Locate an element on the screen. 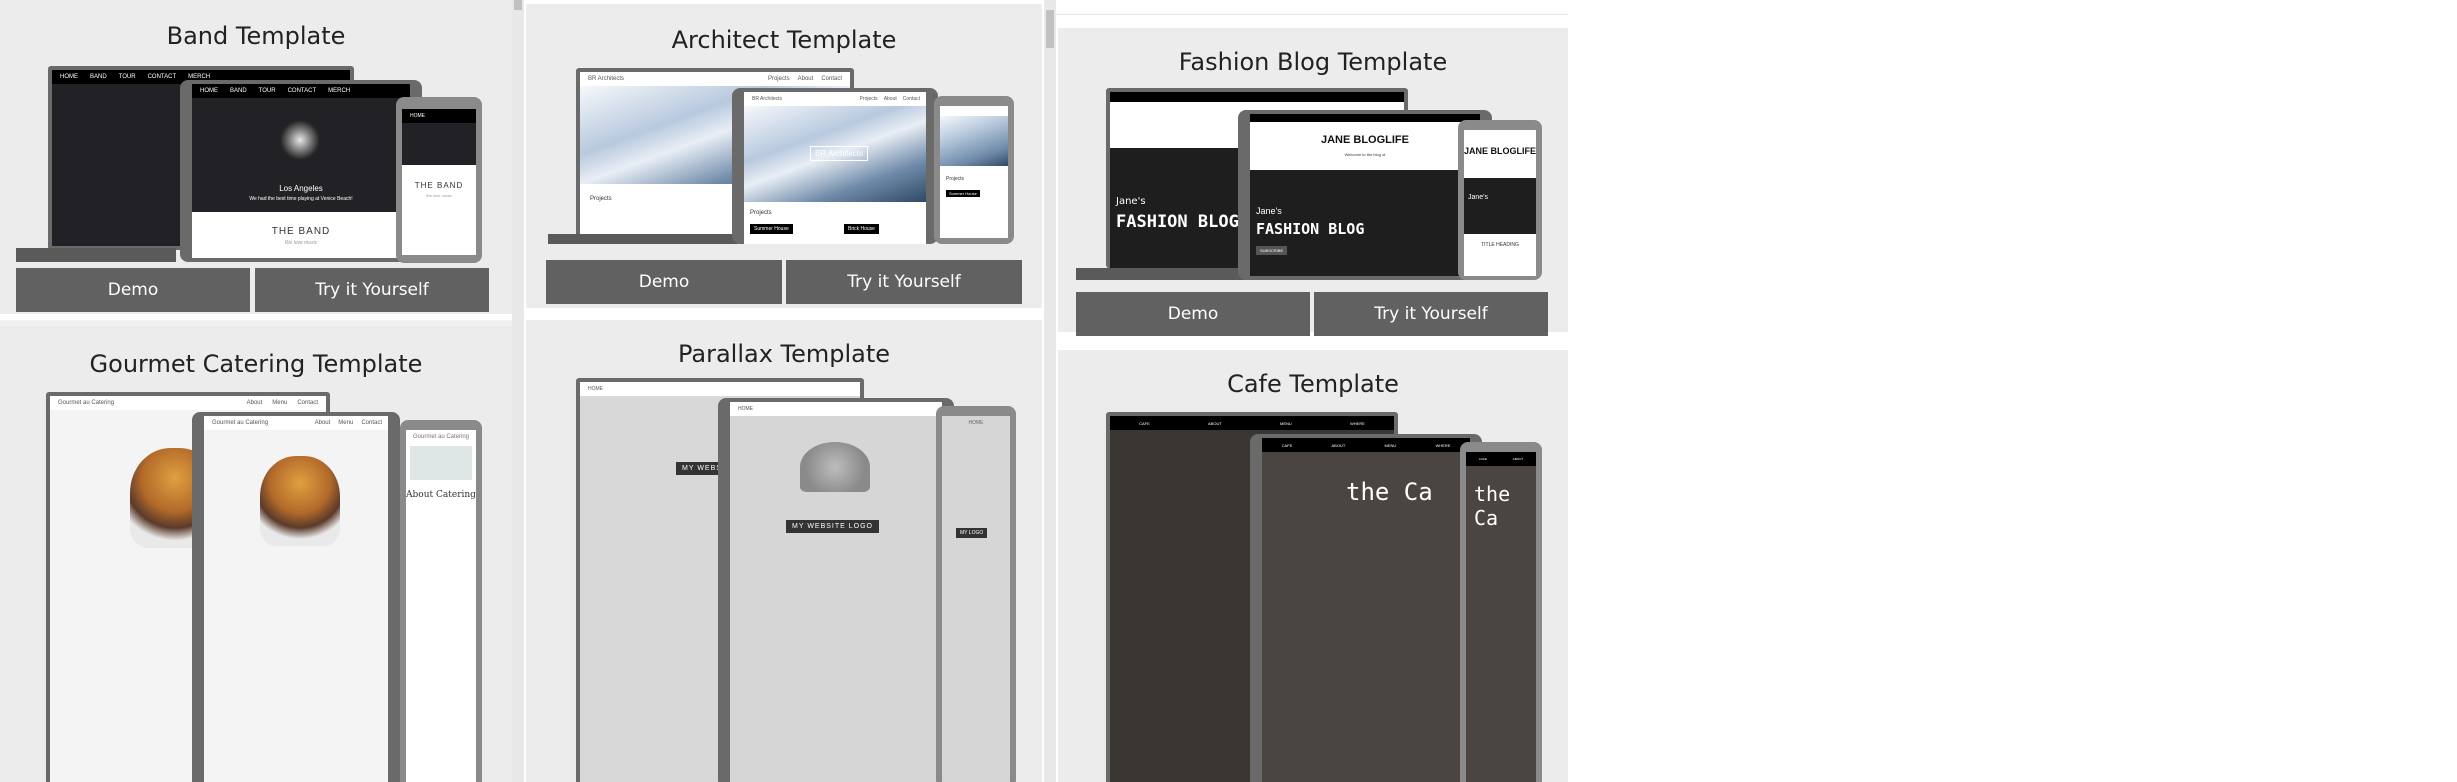  phone-screen: JANE BLOGLIFE Jane's TITLE HEADING is located at coordinates (1500, 203).